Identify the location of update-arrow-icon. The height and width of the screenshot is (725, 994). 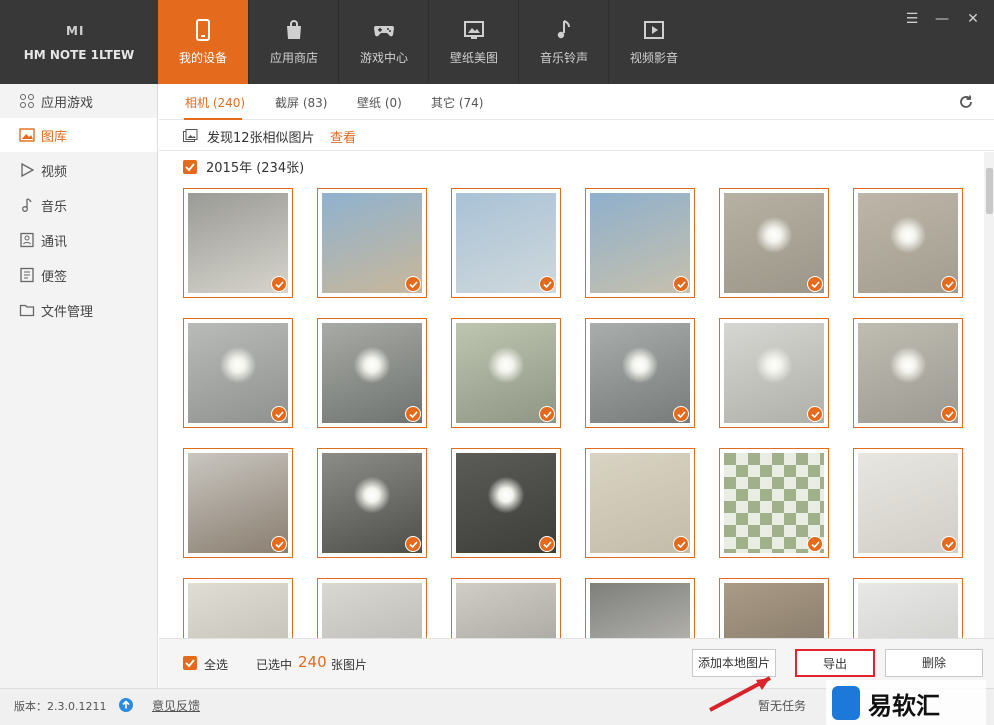
(126, 705).